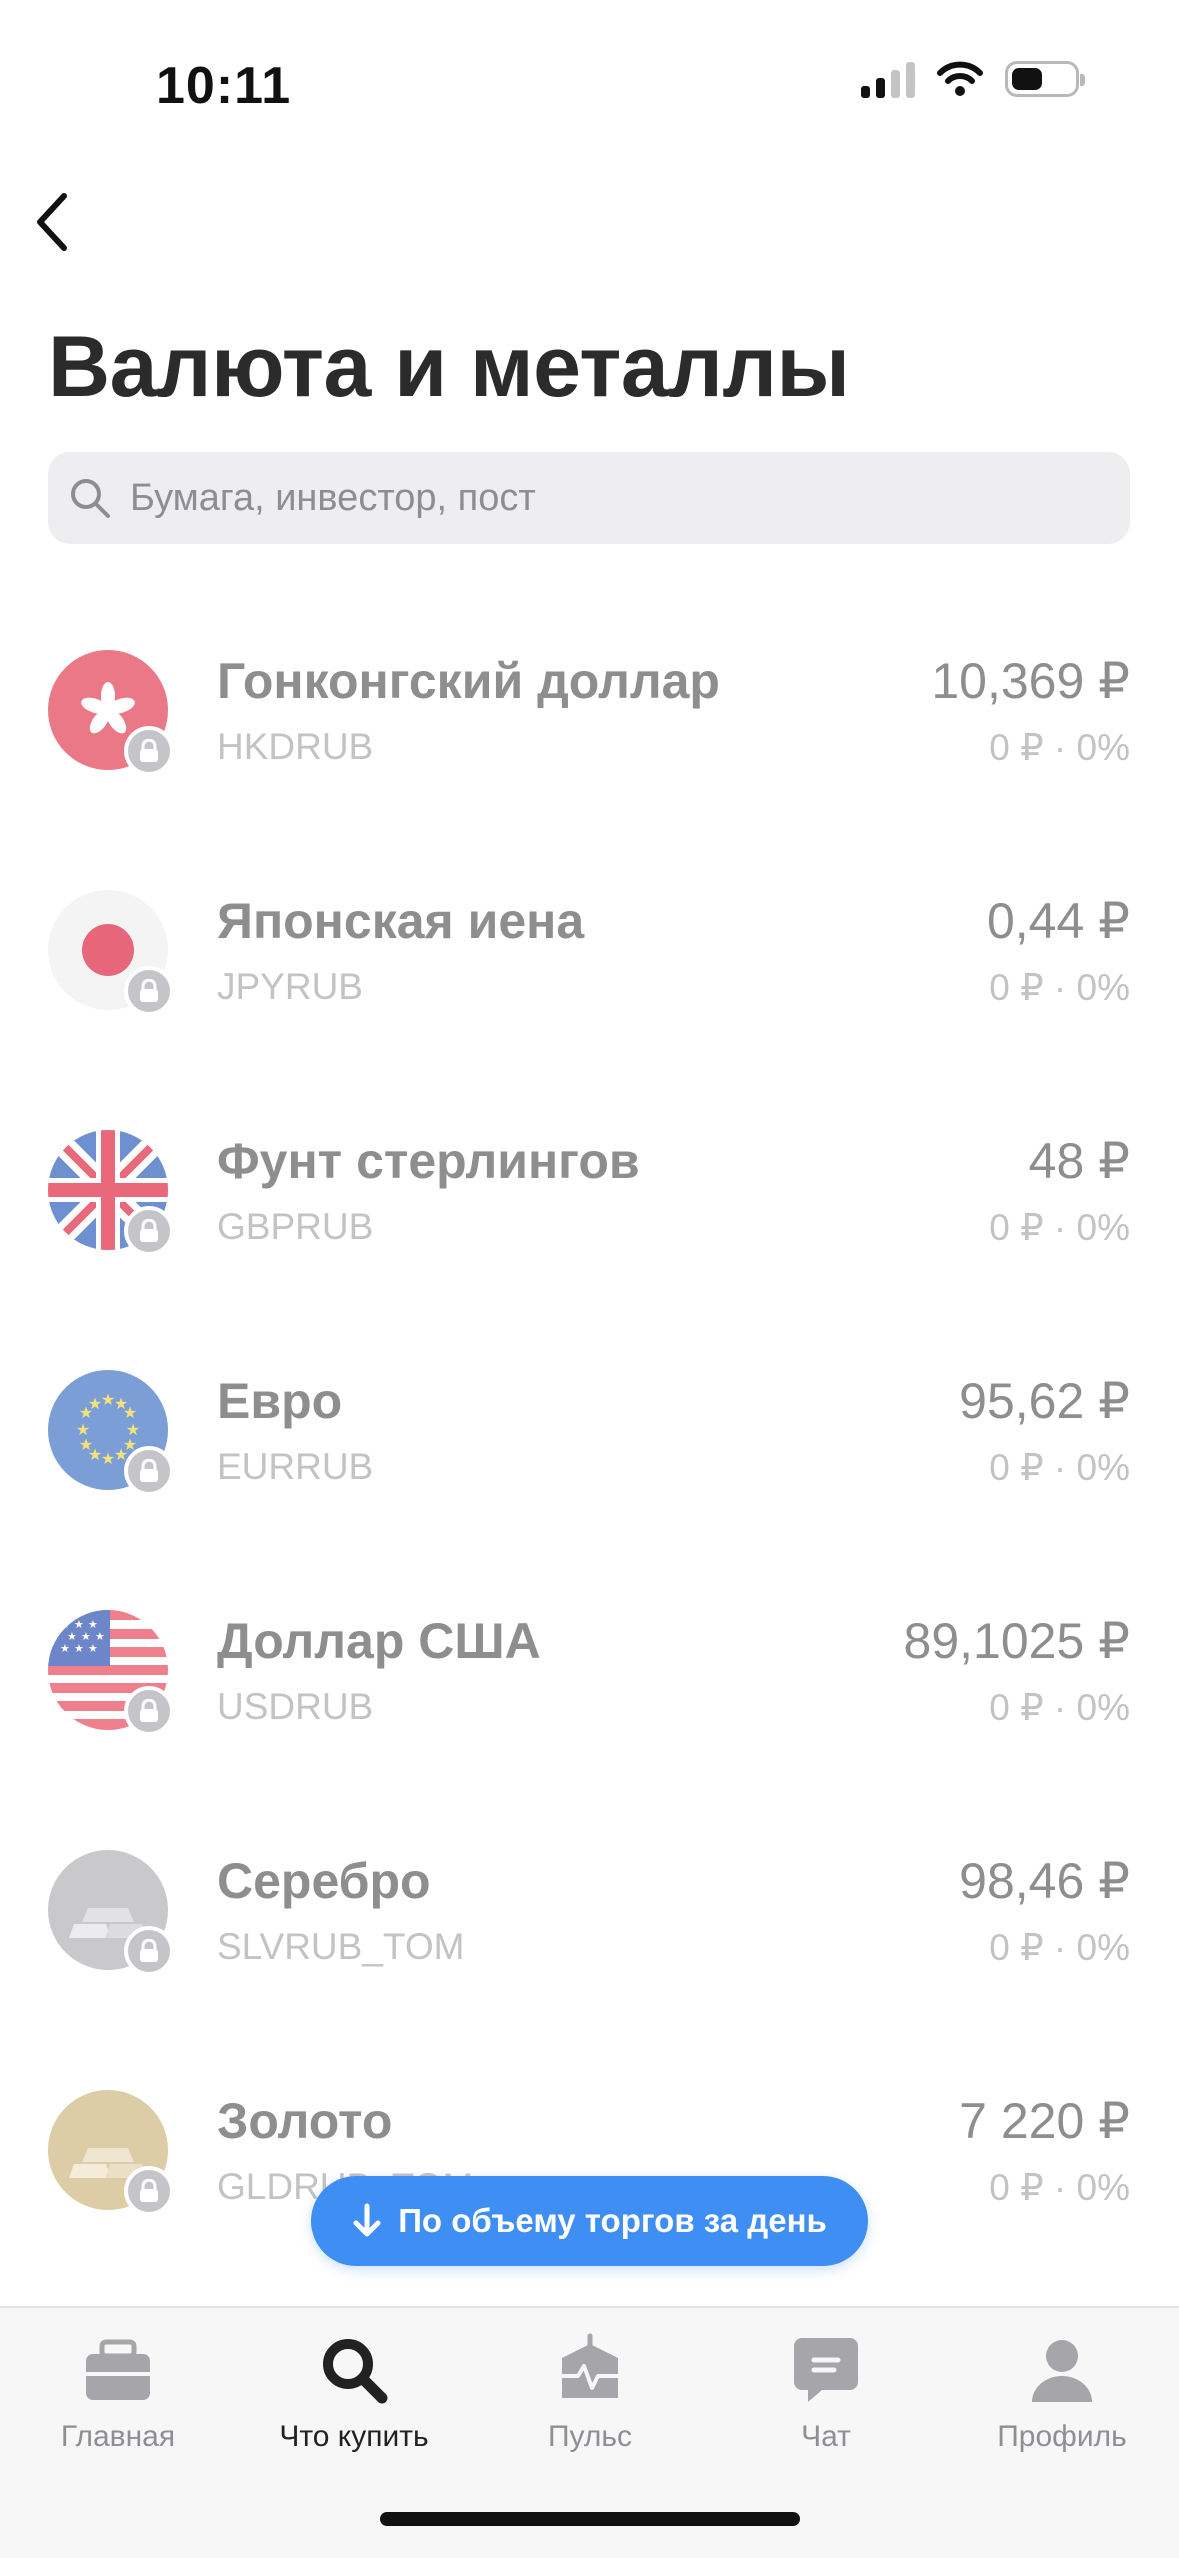 The height and width of the screenshot is (2558, 1179). Describe the element at coordinates (118, 2369) in the screenshot. I see `briefcase-icon` at that location.